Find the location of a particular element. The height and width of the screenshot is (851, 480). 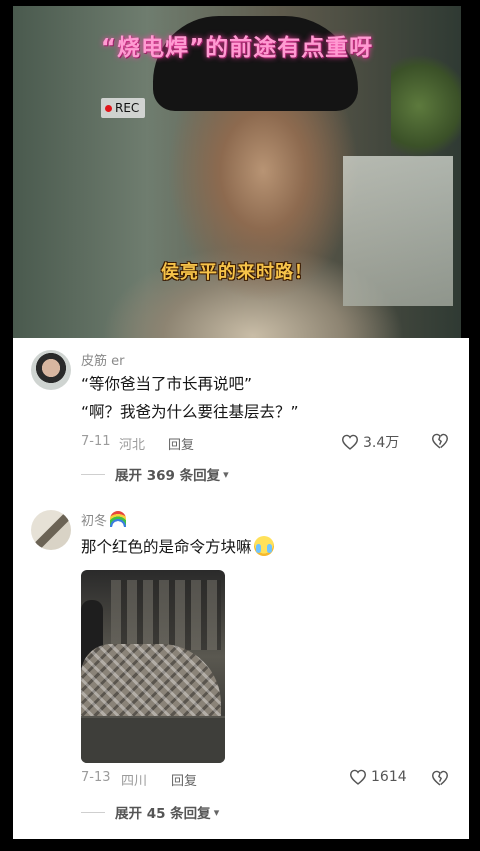

expand-replies-label: 展开 369 条回复 is located at coordinates (168, 476).